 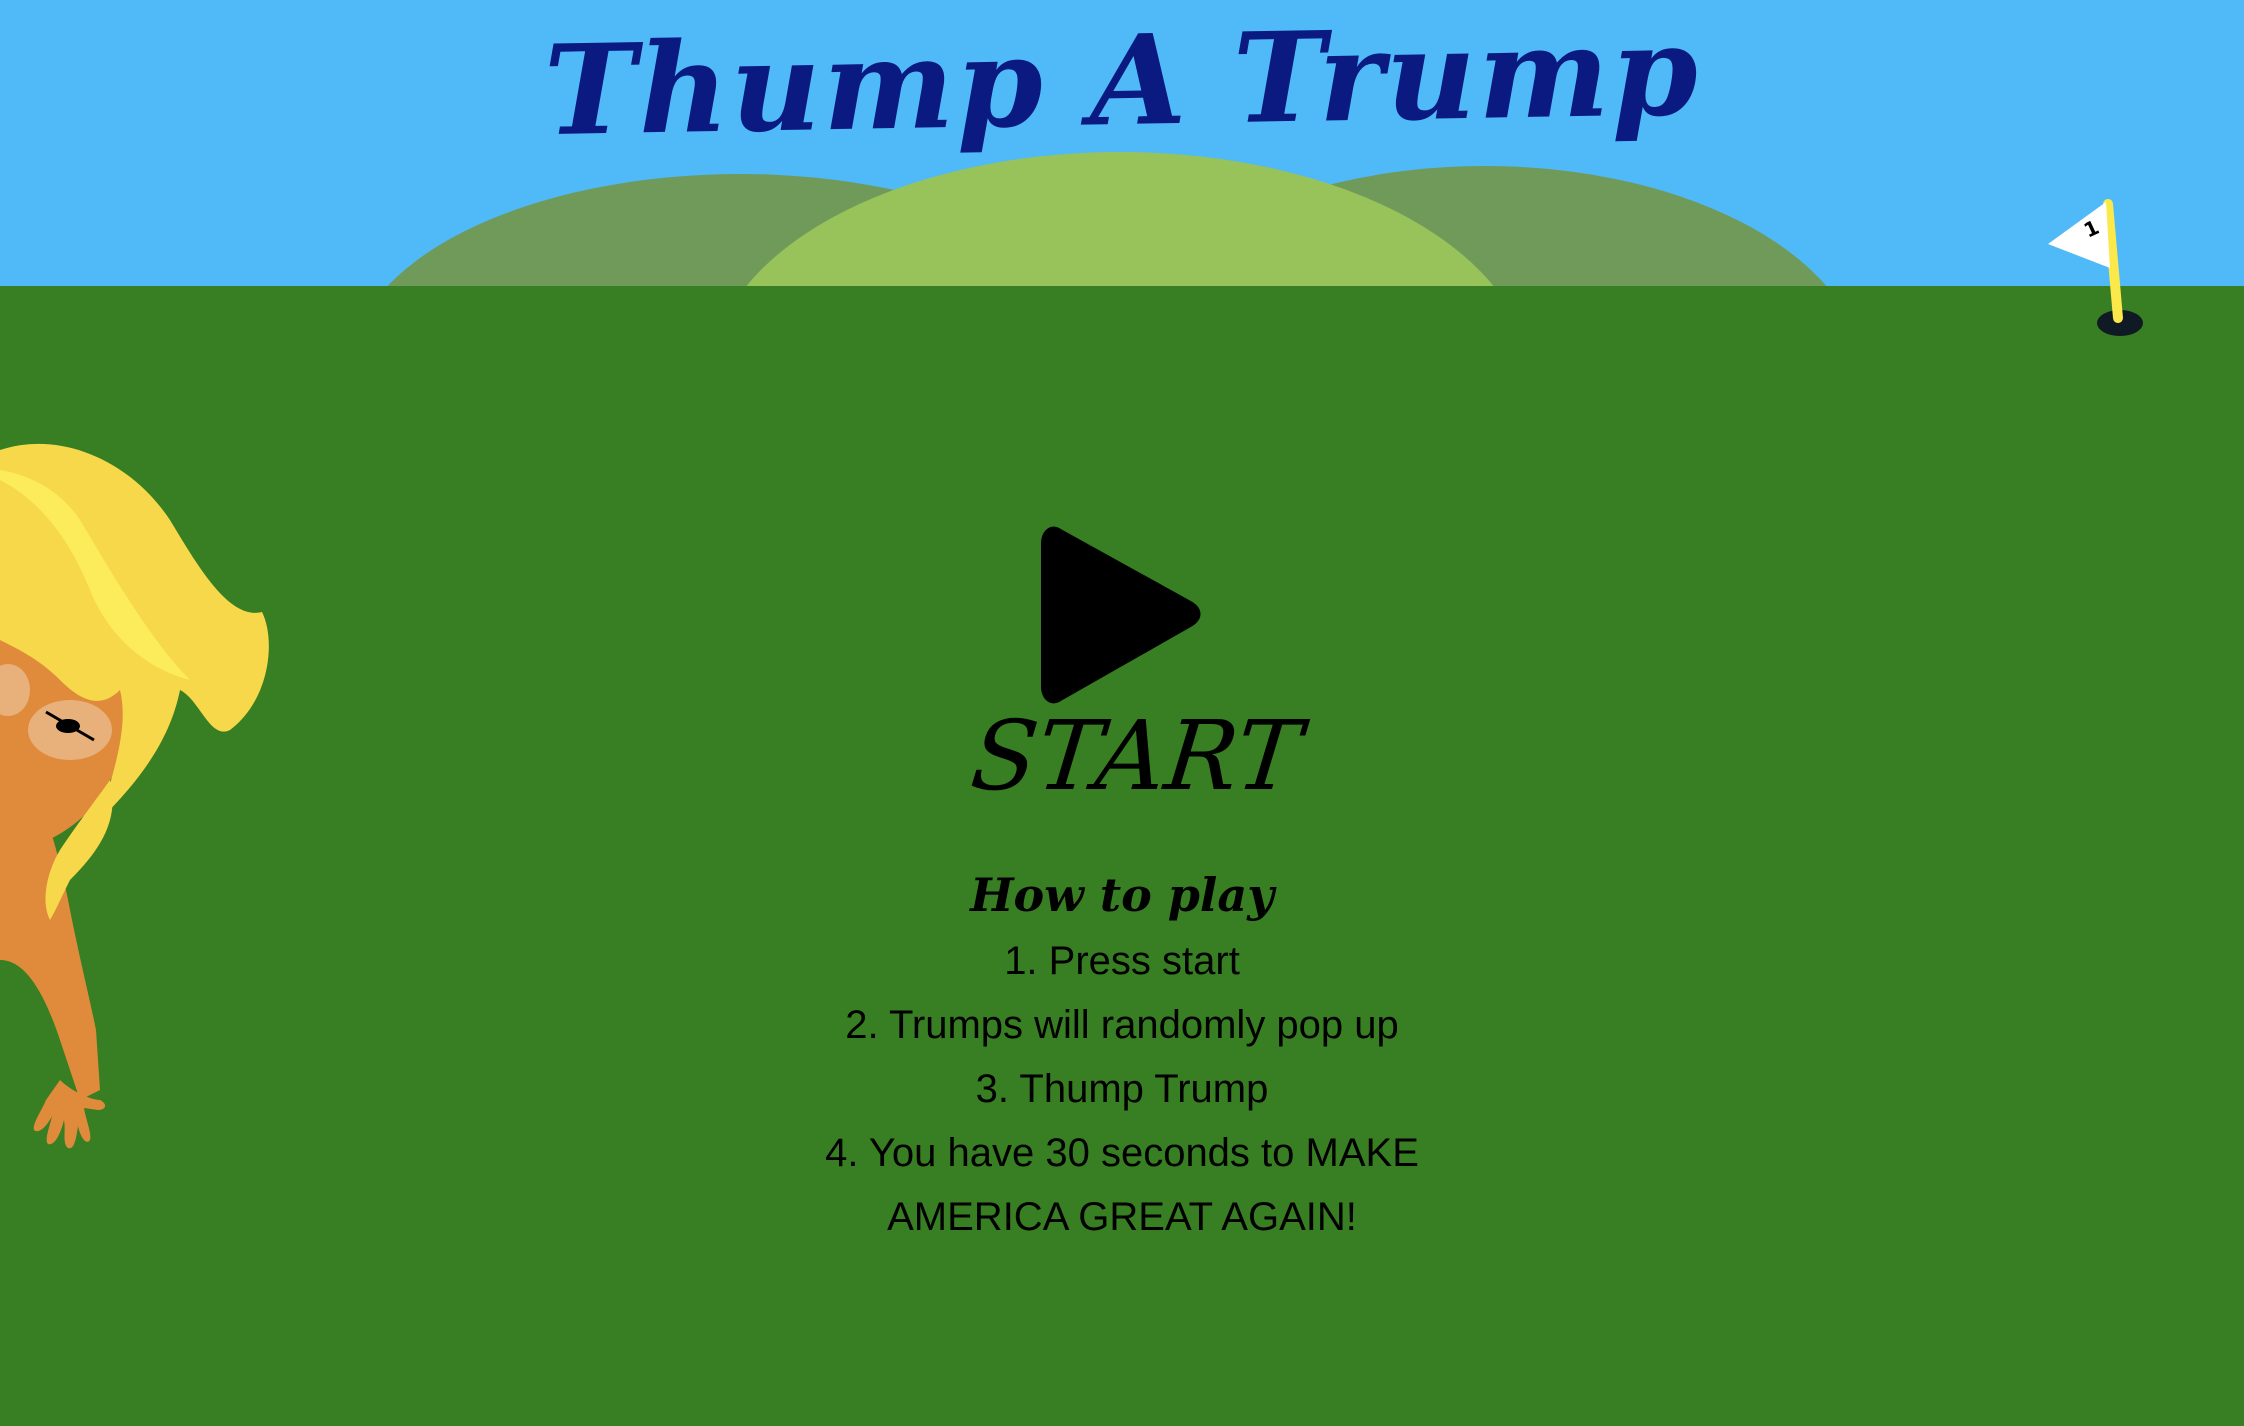 What do you see at coordinates (1122, 961) in the screenshot?
I see `instruction-step-1: 1. Press start` at bounding box center [1122, 961].